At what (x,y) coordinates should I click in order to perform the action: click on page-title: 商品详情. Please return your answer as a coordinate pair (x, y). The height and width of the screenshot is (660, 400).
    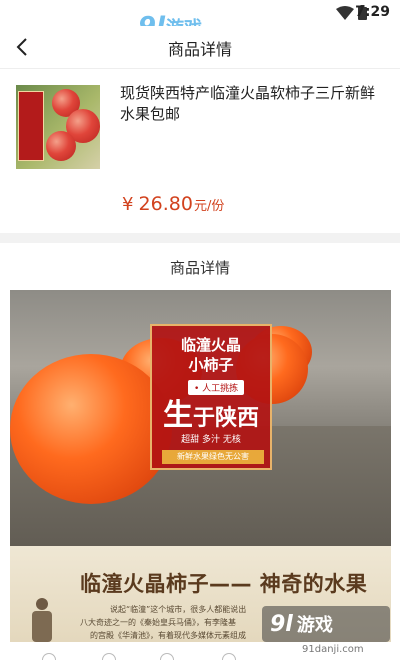
    Looking at the image, I should click on (199, 49).